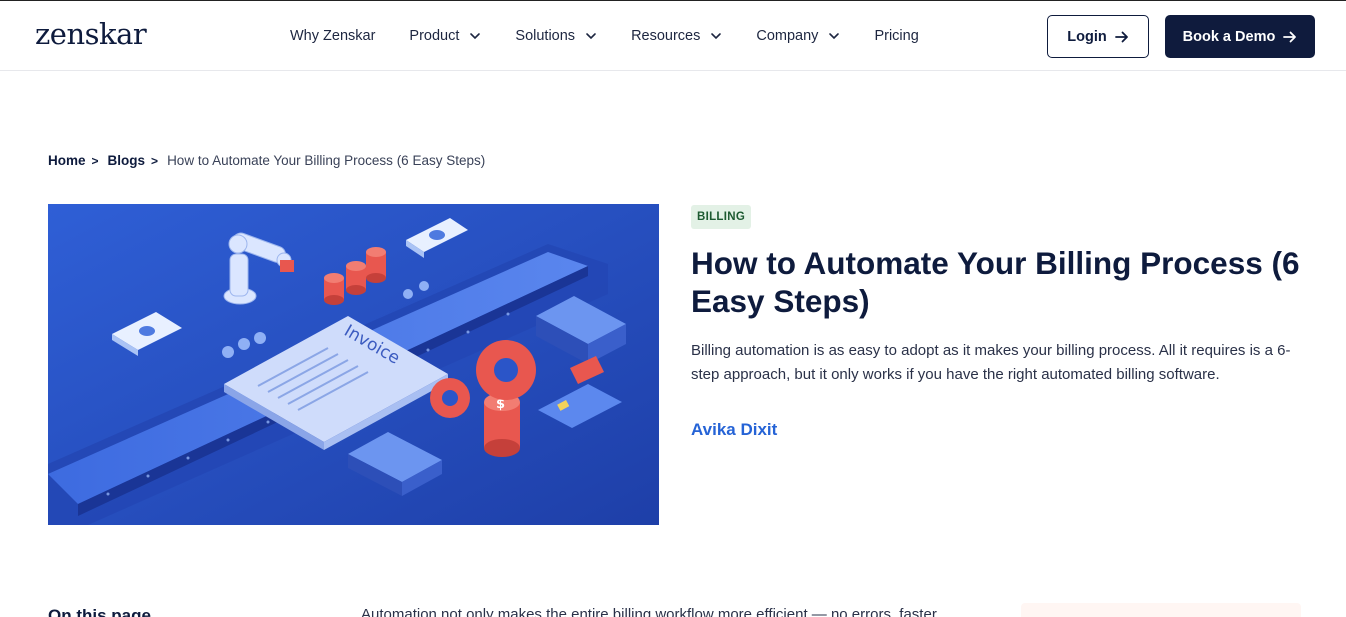 This screenshot has height=617, width=1346. I want to click on nav-item-pricing: Pricing, so click(896, 36).